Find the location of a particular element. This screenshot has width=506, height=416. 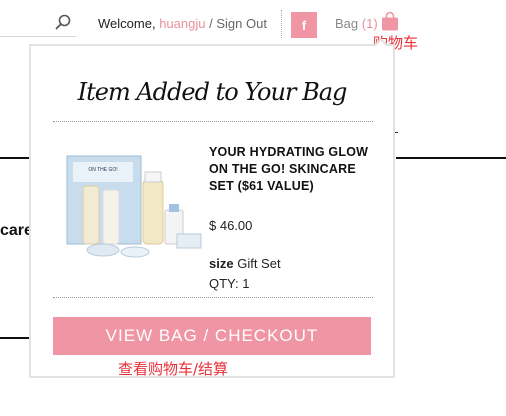

product-size: size Gift Set is located at coordinates (245, 263).